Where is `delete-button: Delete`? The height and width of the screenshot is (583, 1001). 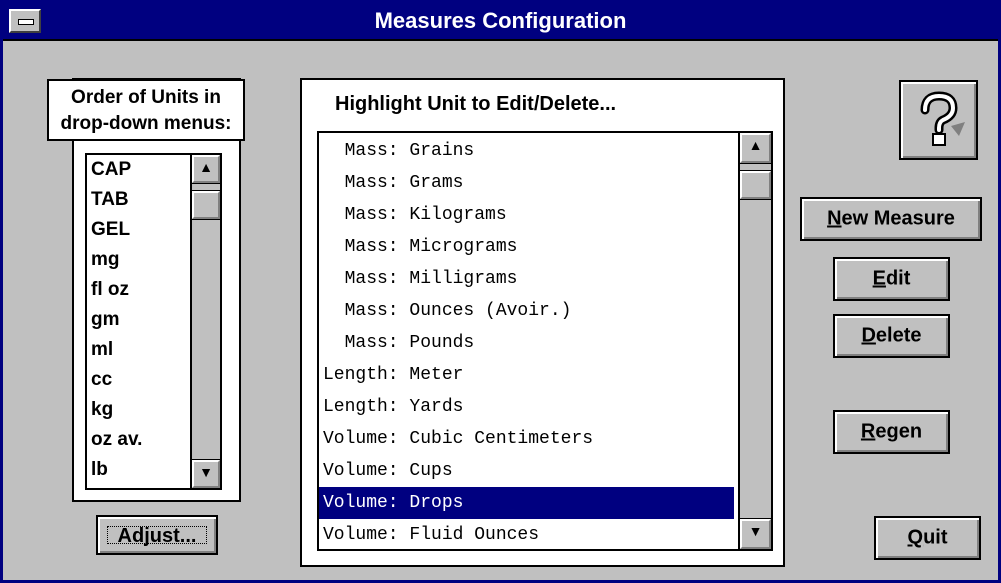
delete-button: Delete is located at coordinates (891, 336).